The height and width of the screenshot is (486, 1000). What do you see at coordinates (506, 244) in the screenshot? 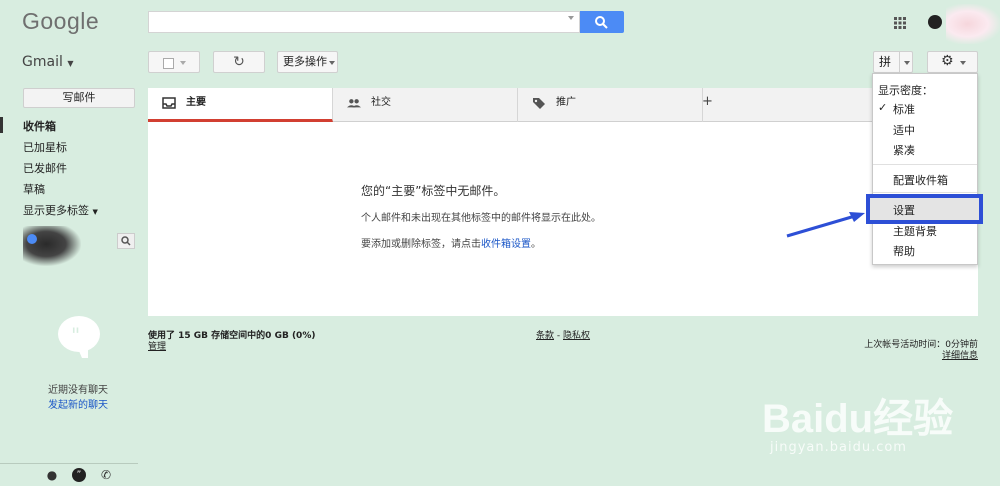
I see `inbox-settings-link: 收件箱设置` at bounding box center [506, 244].